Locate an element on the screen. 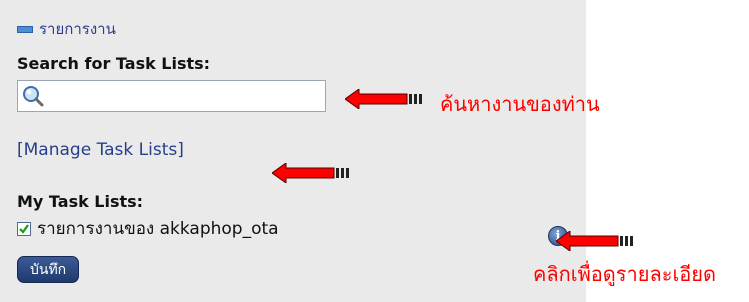 The image size is (749, 302). task-list-item: รายการงานของ akkaphop_ota is located at coordinates (148, 228).